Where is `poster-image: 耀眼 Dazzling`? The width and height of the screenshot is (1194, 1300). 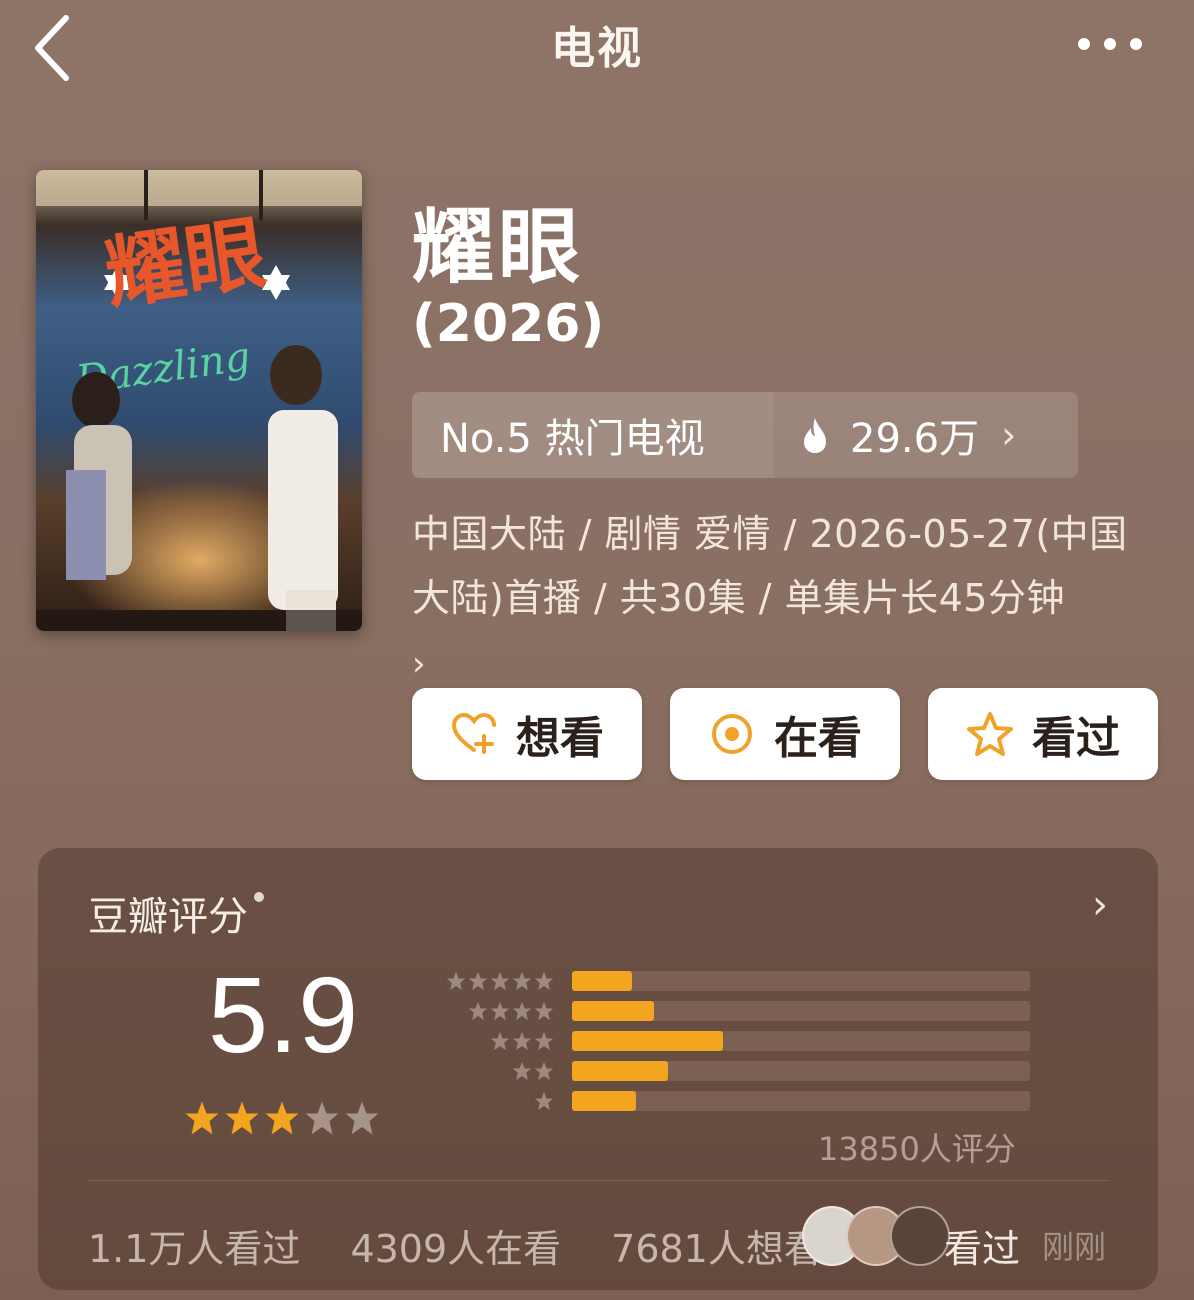
poster-image: 耀眼 Dazzling is located at coordinates (199, 400).